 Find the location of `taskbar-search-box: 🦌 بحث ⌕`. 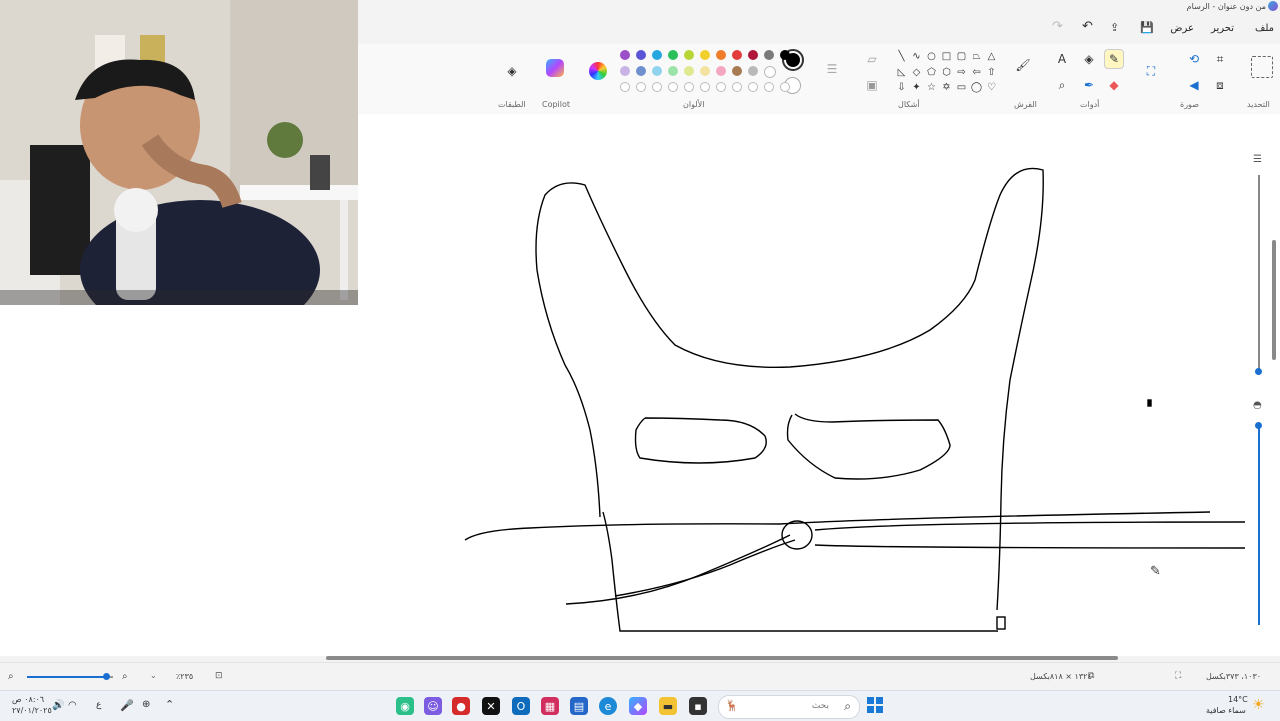

taskbar-search-box: 🦌 بحث ⌕ is located at coordinates (789, 707).